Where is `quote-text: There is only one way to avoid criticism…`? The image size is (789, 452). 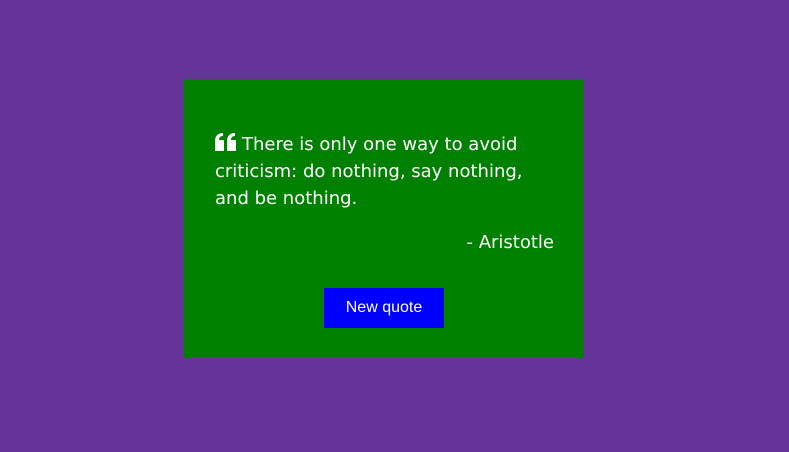 quote-text: There is only one way to avoid criticism… is located at coordinates (369, 171).